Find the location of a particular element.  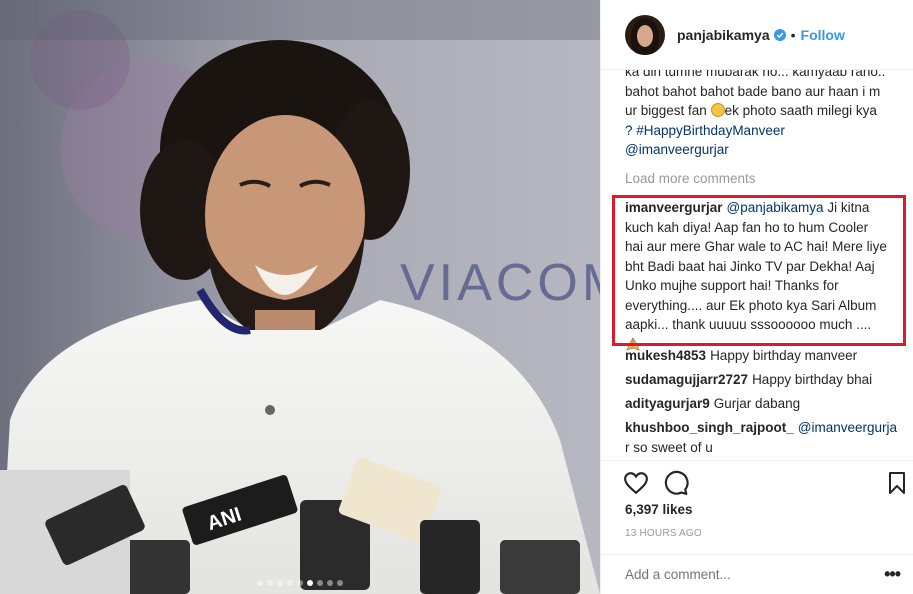

comment-text: kuch kah diya! Aap fan ho to hum Cooler is located at coordinates (747, 227).